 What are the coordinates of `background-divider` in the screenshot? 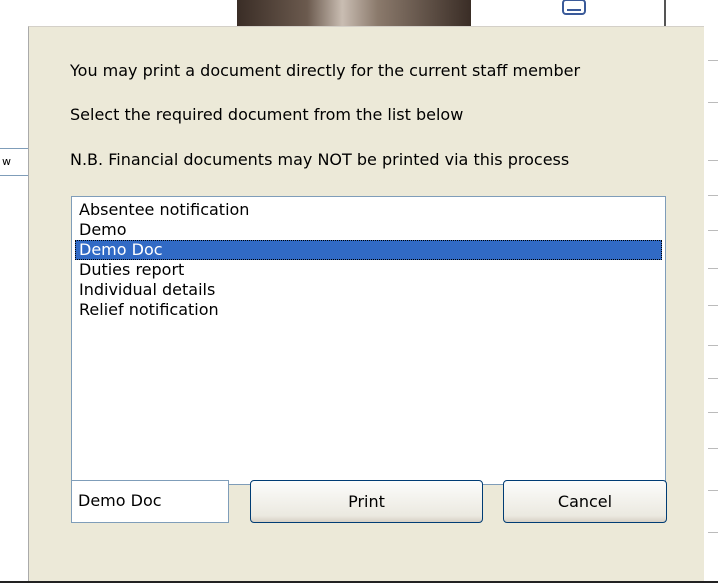 It's located at (665, 13).